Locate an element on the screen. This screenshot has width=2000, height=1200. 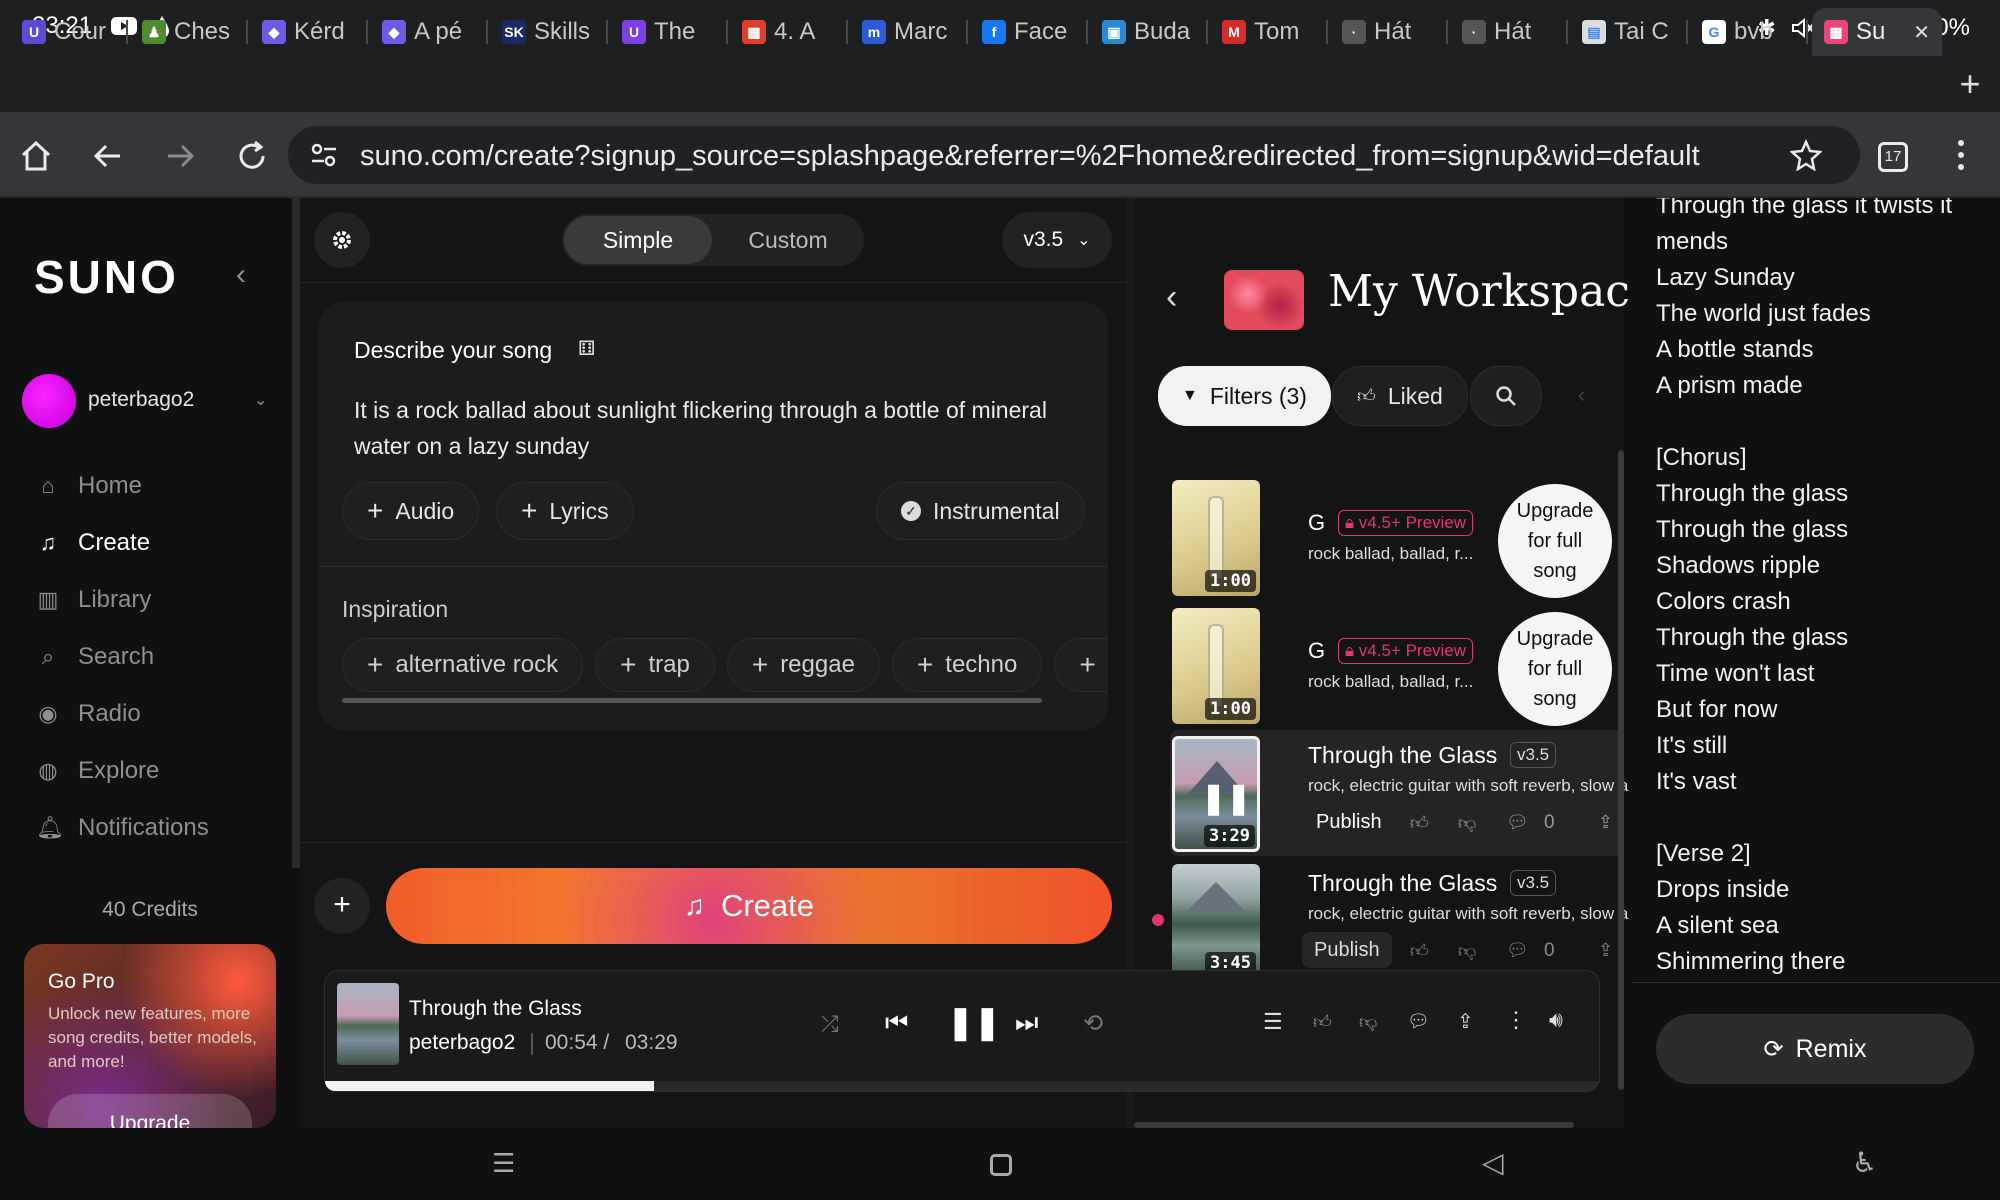
username: peterbago2 is located at coordinates (141, 400).